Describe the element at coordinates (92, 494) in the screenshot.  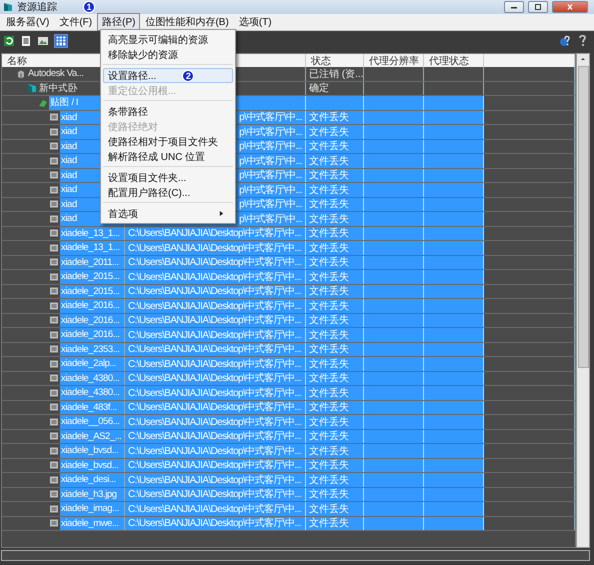
I see `row-name: xiadele_h3.jpg` at that location.